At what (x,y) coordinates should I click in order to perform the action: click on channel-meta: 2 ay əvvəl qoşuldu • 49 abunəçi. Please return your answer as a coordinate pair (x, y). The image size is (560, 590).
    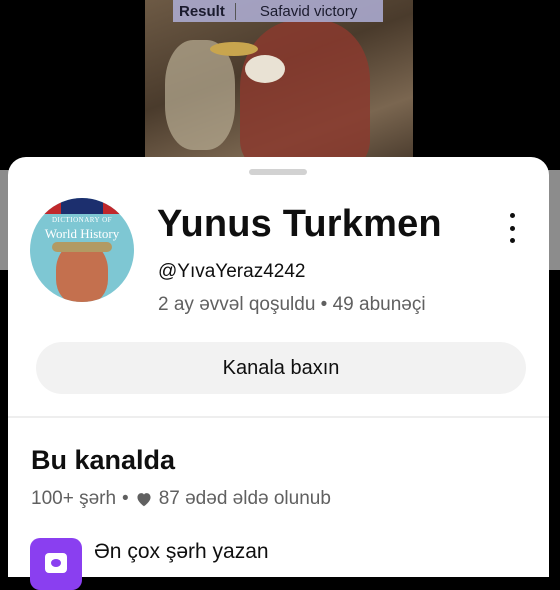
    Looking at the image, I should click on (292, 304).